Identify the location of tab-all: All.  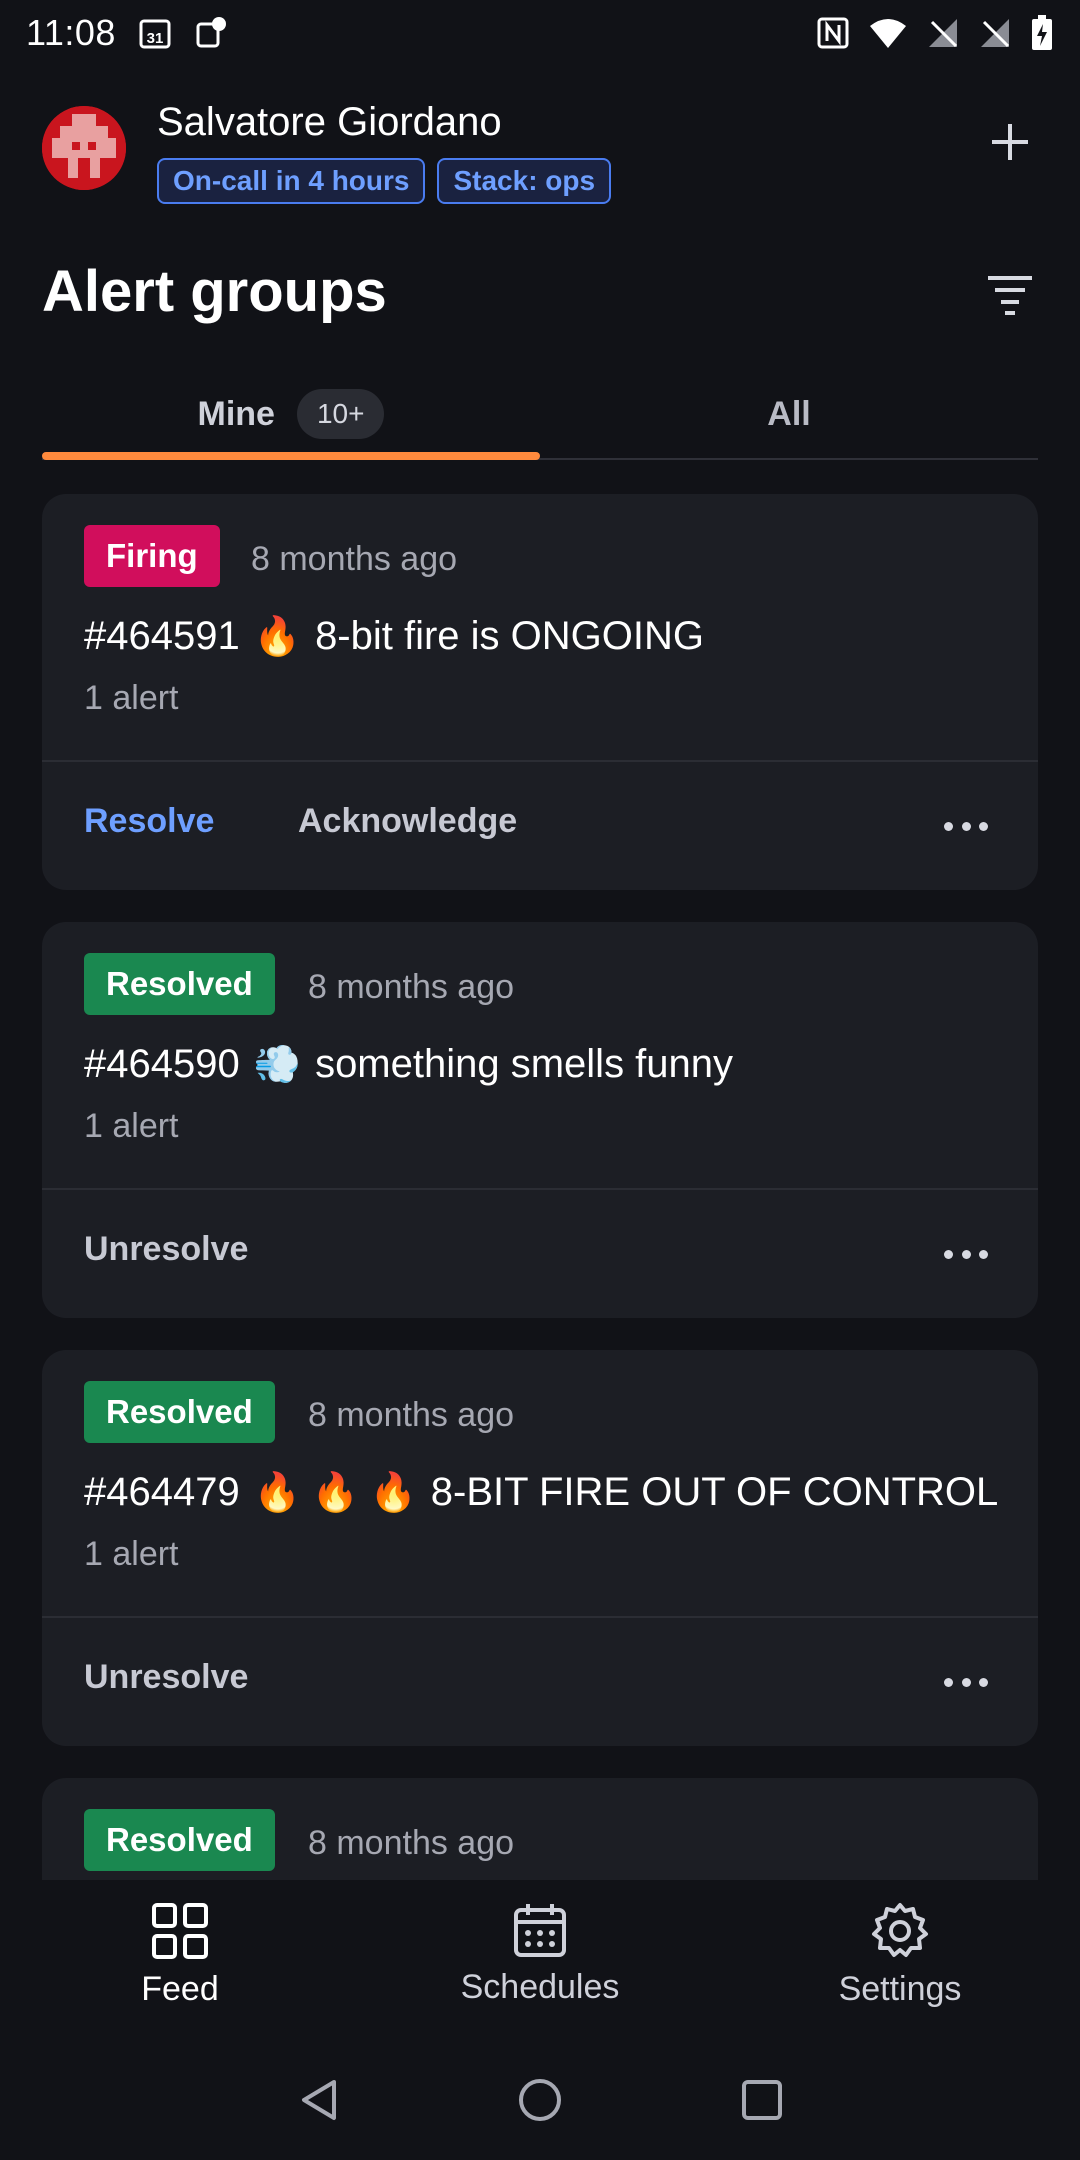
(789, 414).